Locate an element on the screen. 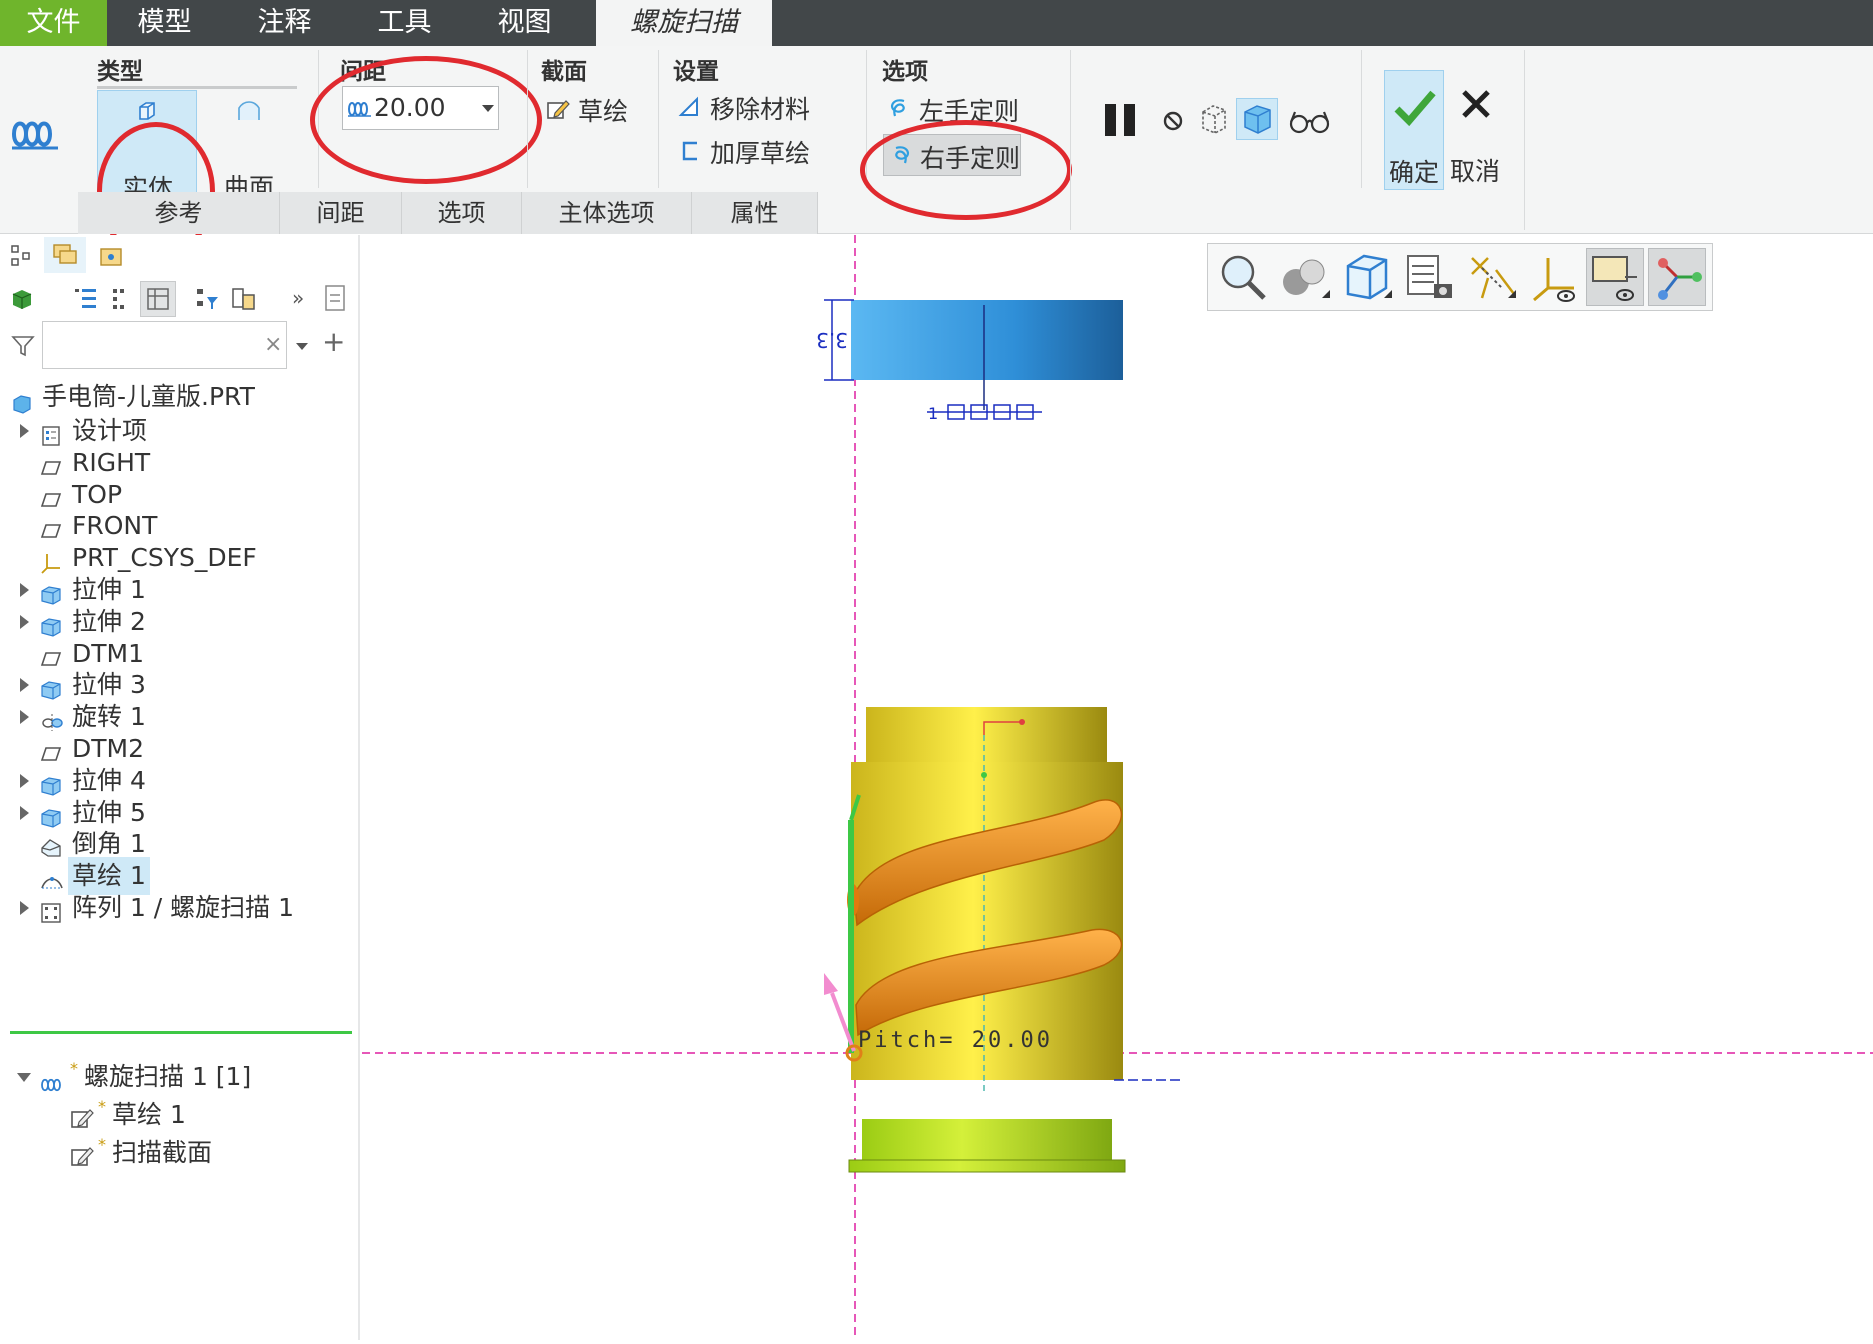  pause-button is located at coordinates (1122, 120).